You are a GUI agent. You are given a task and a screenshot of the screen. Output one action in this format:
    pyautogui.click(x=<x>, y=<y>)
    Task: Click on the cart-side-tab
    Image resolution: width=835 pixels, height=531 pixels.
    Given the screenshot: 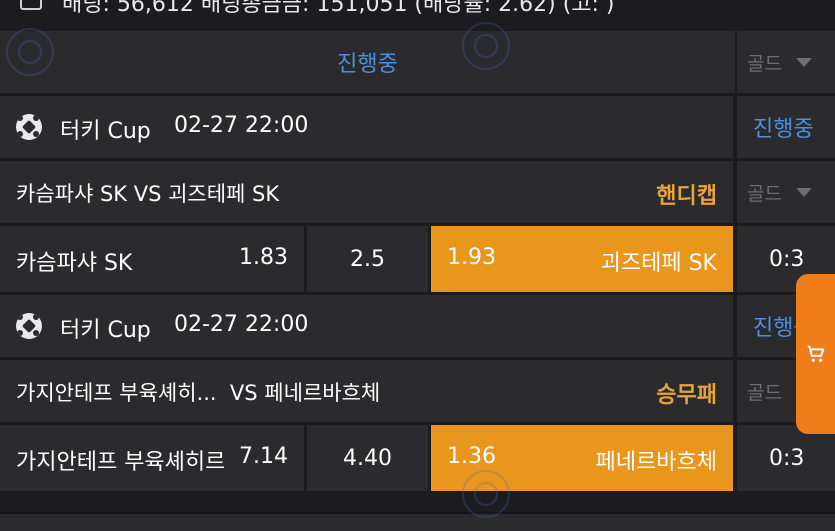 What is the action you would take?
    pyautogui.click(x=815, y=354)
    